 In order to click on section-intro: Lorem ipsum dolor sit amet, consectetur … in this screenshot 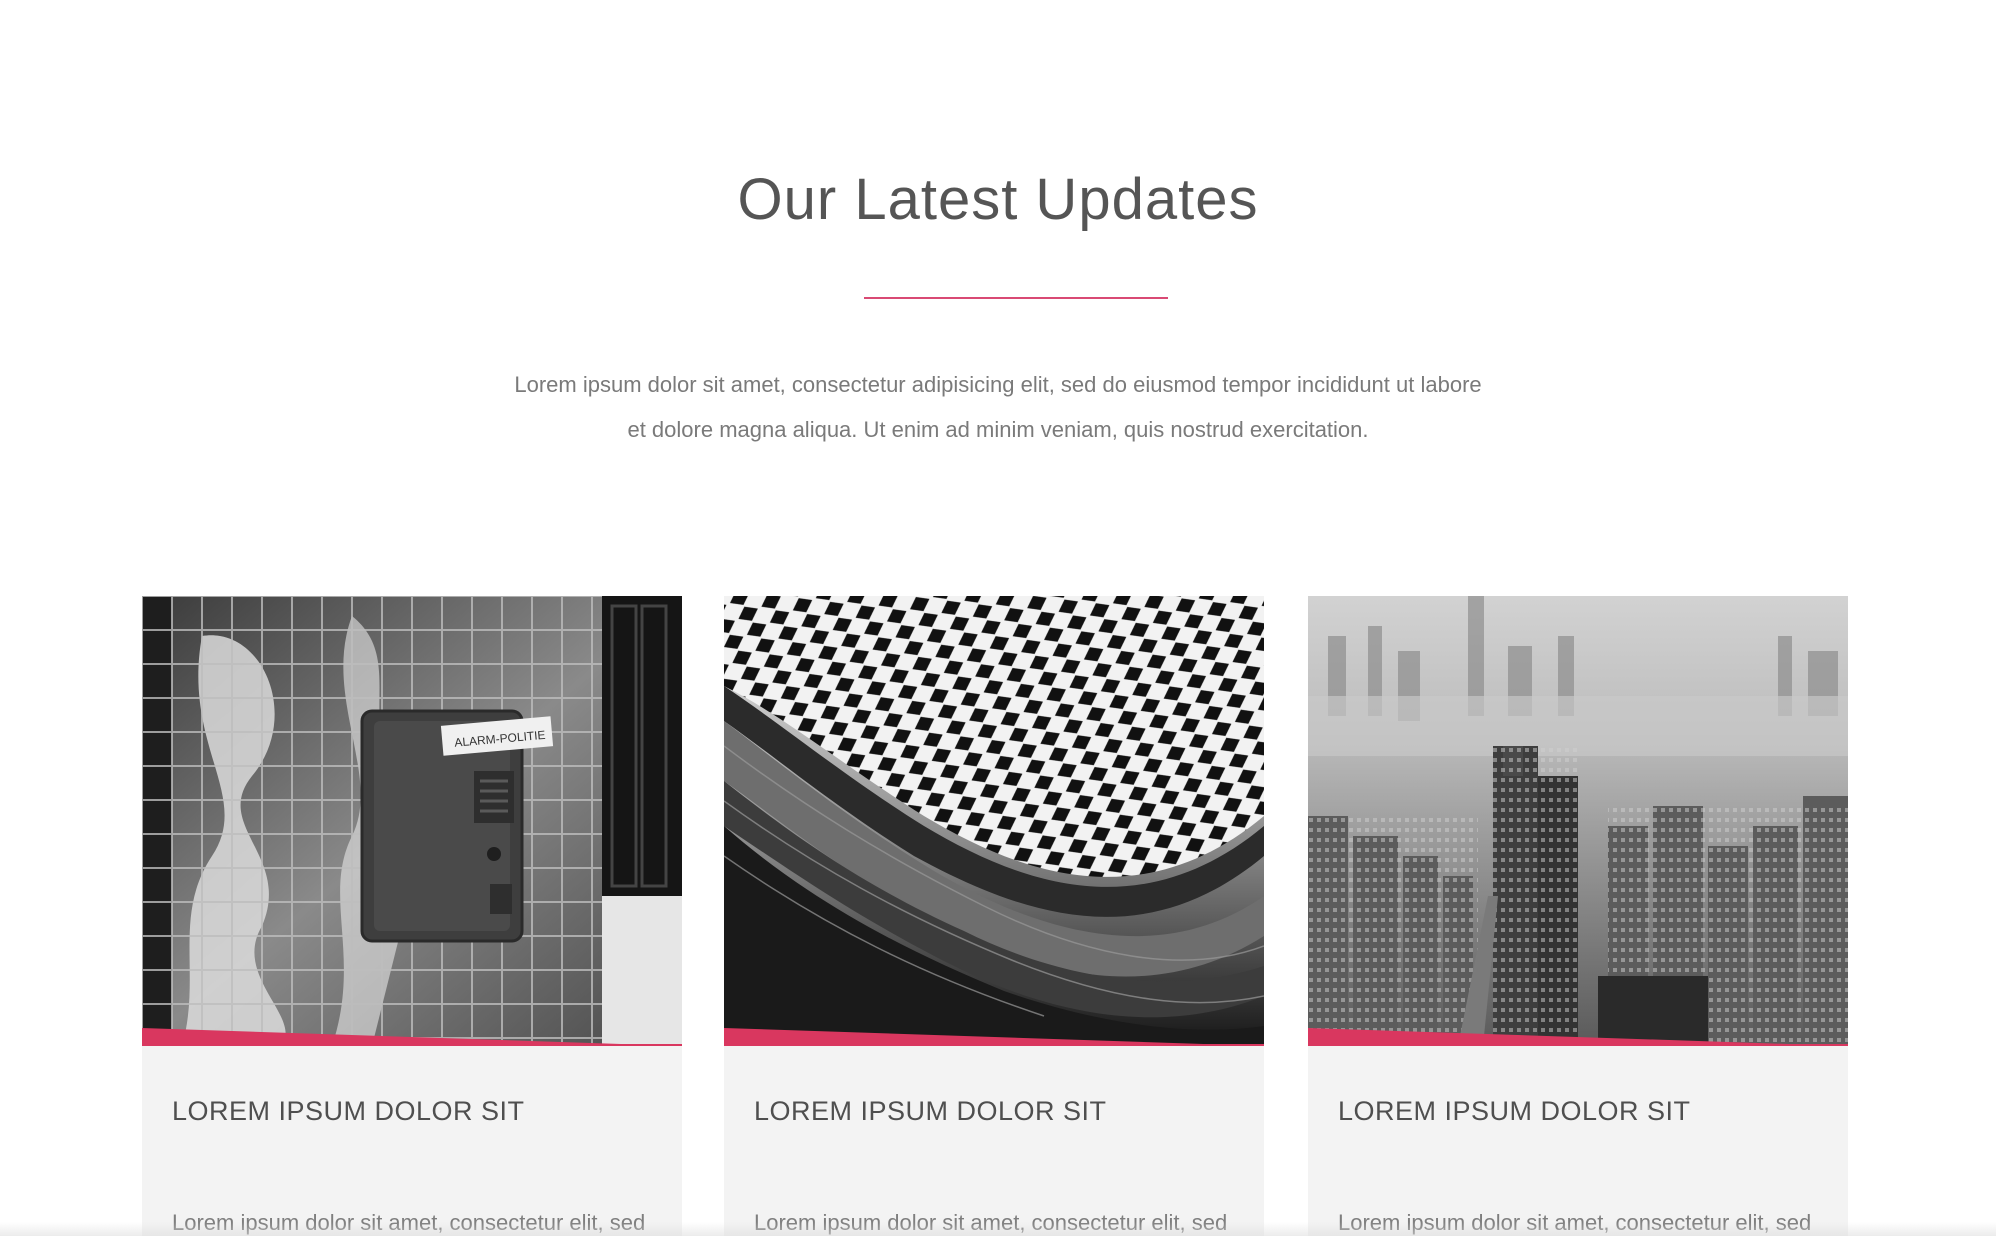, I will do `click(998, 407)`.